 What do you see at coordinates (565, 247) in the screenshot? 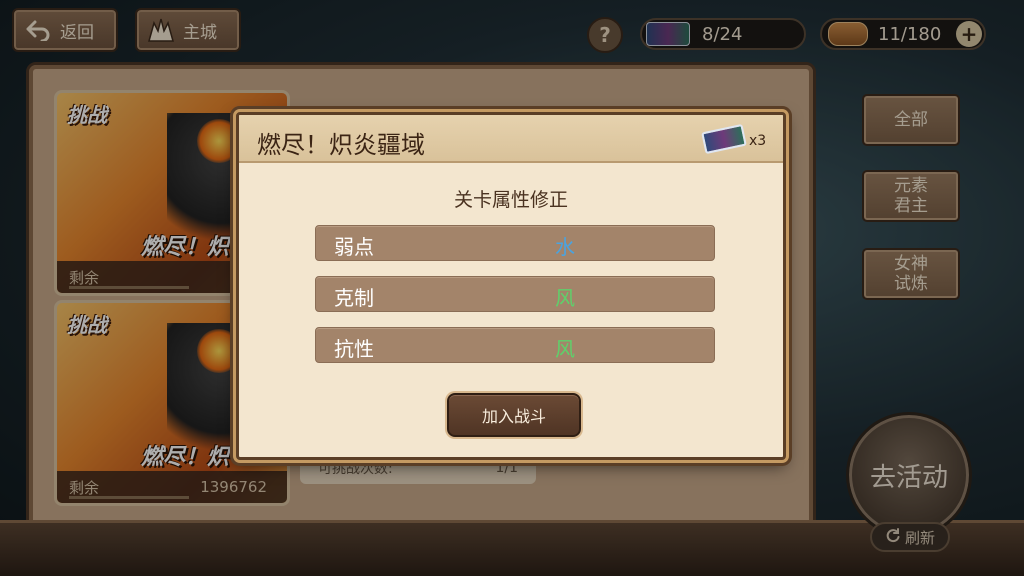
I see `attribute-value: 水` at bounding box center [565, 247].